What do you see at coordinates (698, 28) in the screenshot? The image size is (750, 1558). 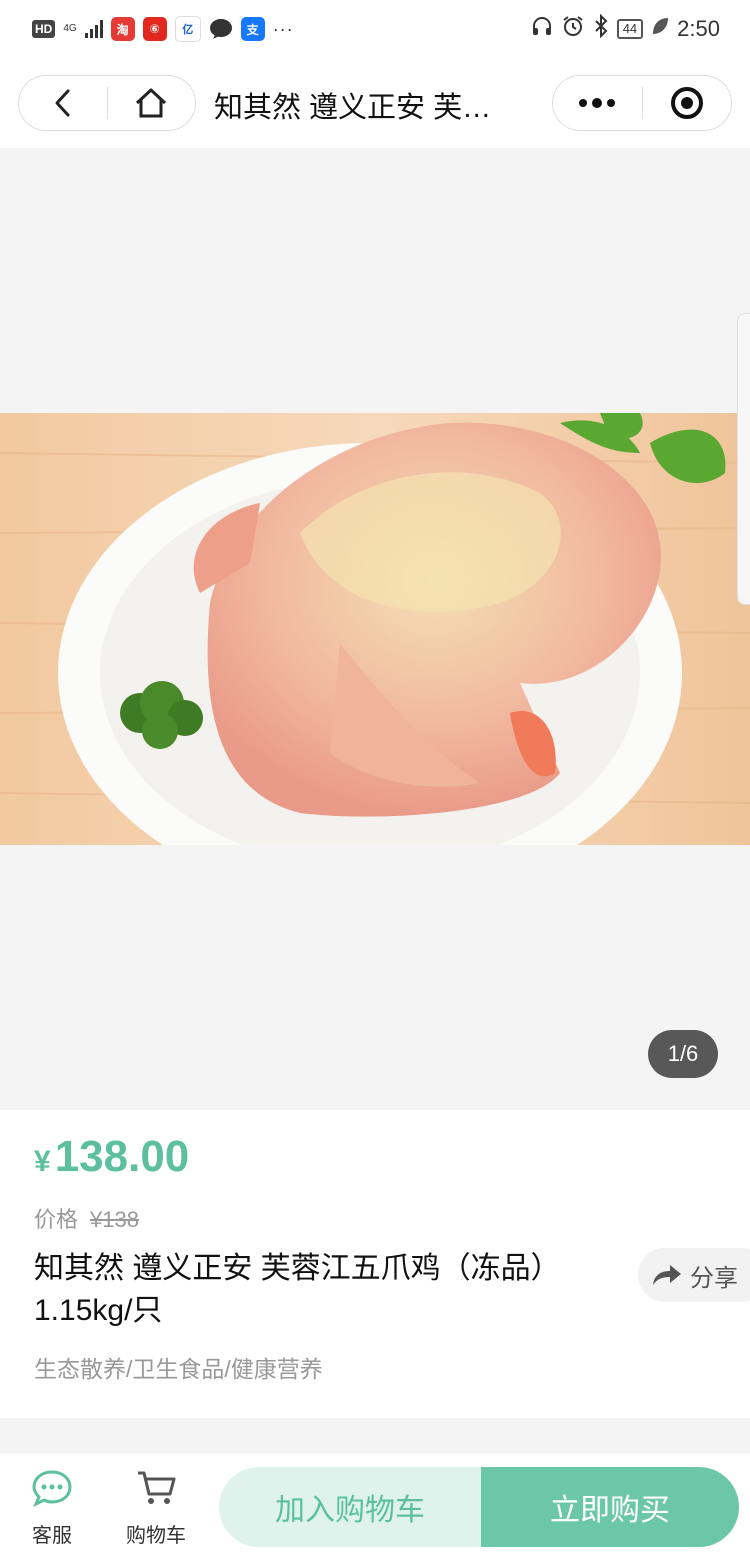 I see `clock-time: 2:50` at bounding box center [698, 28].